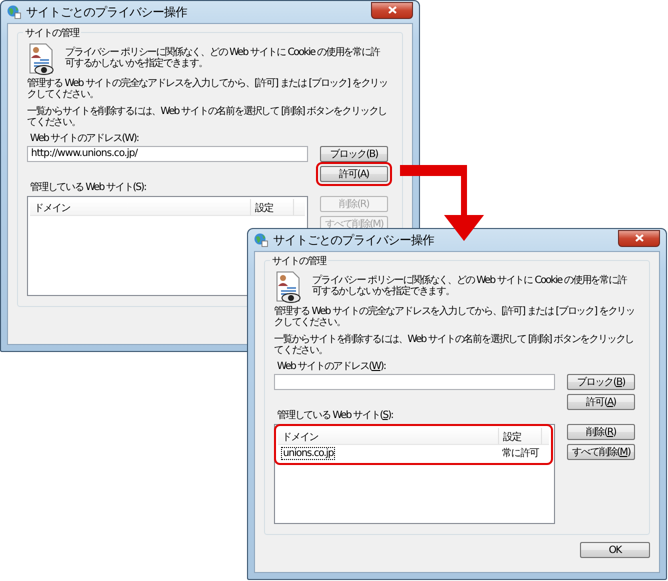 This screenshot has height=581, width=668. I want to click on ok-button: OK, so click(615, 550).